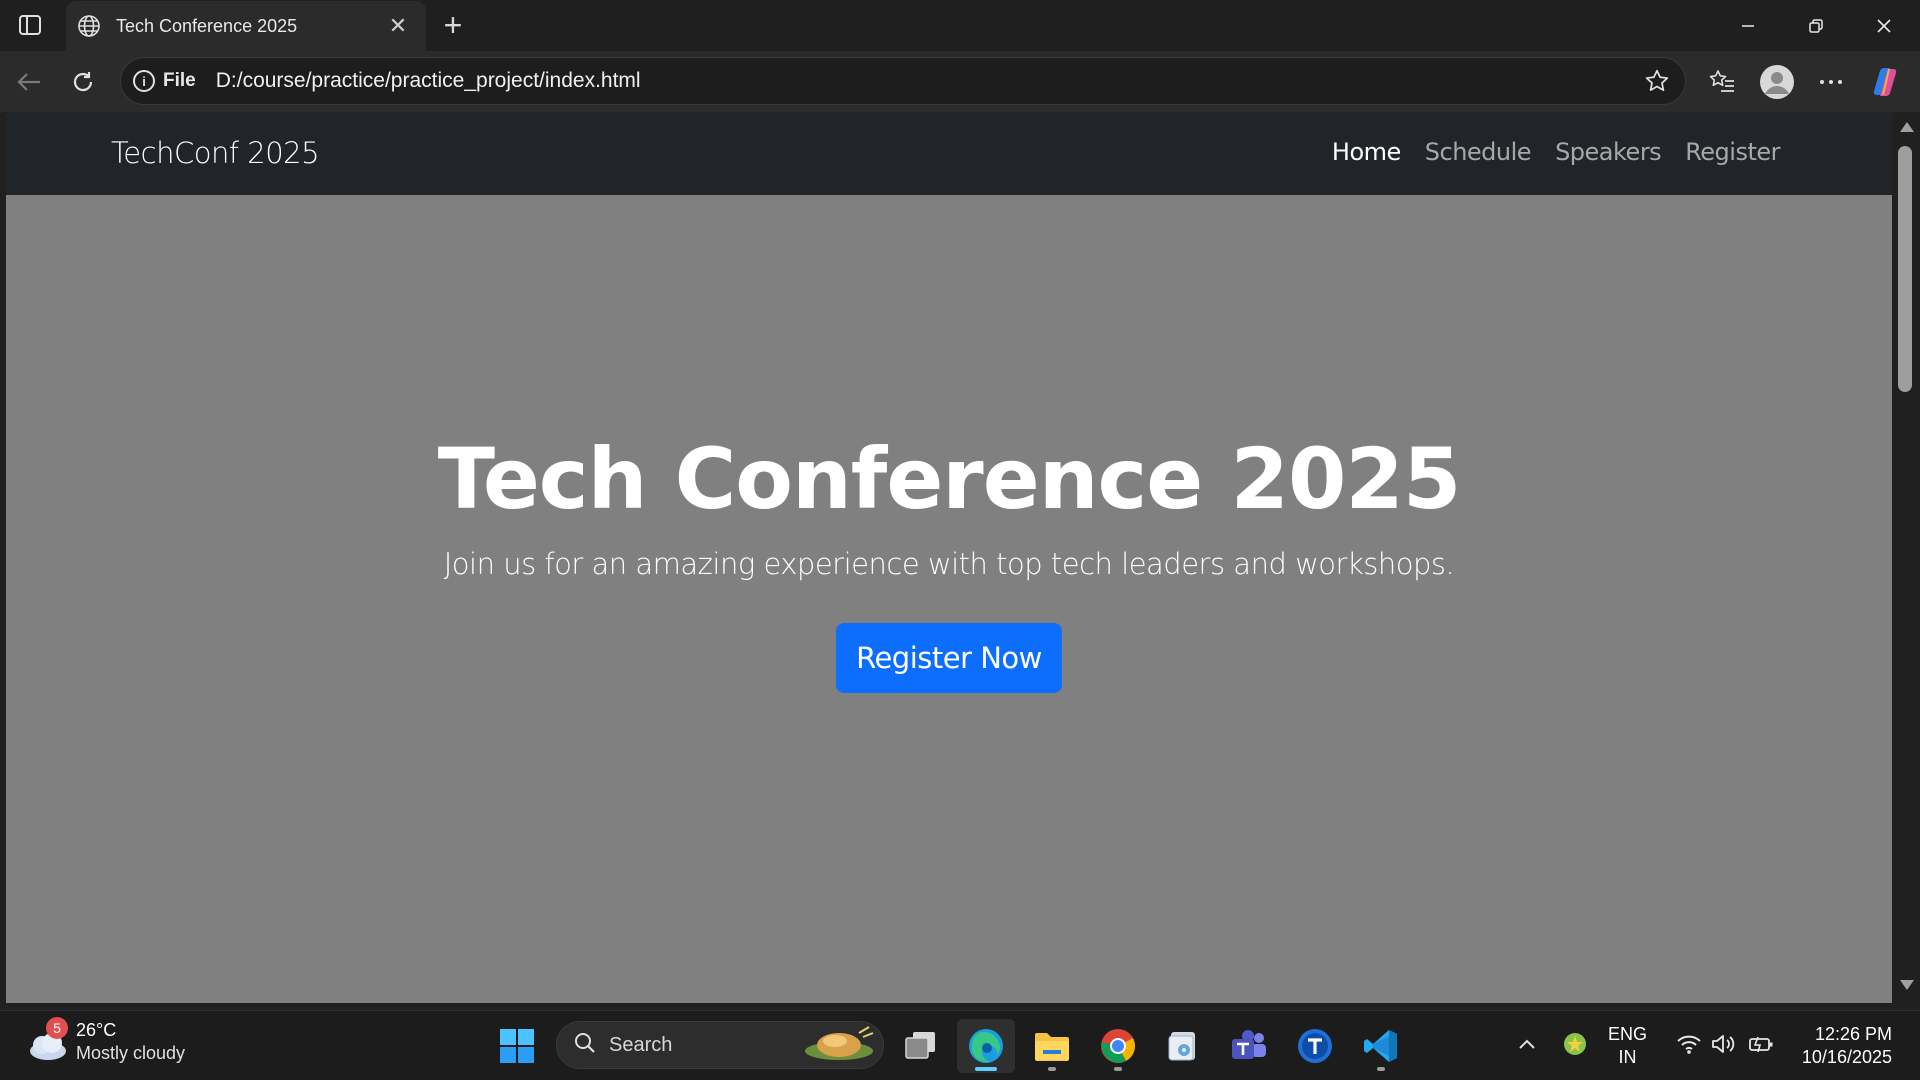 The width and height of the screenshot is (1920, 1080). I want to click on tab-strip: Tech Conference 2025 ✕ +, so click(960, 25).